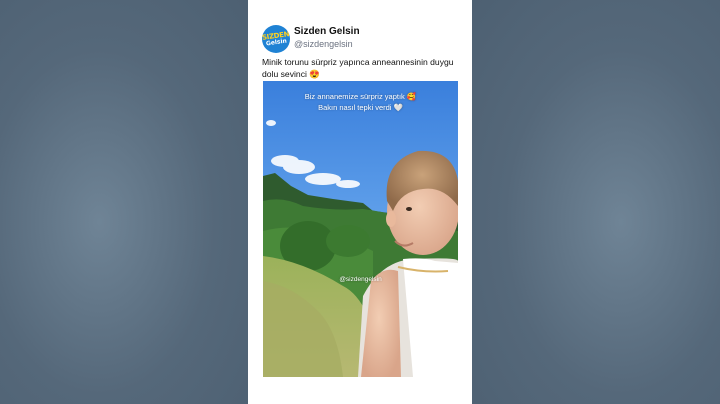 The width and height of the screenshot is (720, 404). Describe the element at coordinates (360, 96) in the screenshot. I see `video-caption-line1: Biz annanemize sürpriz yaptık 🥰` at that location.